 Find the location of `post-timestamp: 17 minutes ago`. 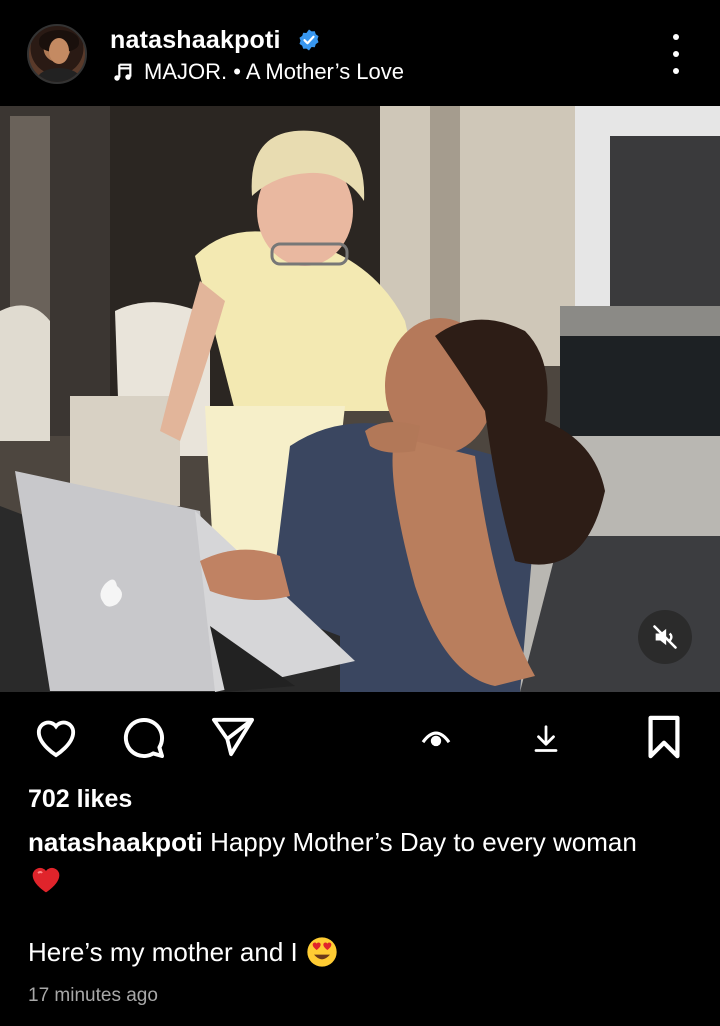

post-timestamp: 17 minutes ago is located at coordinates (93, 995).